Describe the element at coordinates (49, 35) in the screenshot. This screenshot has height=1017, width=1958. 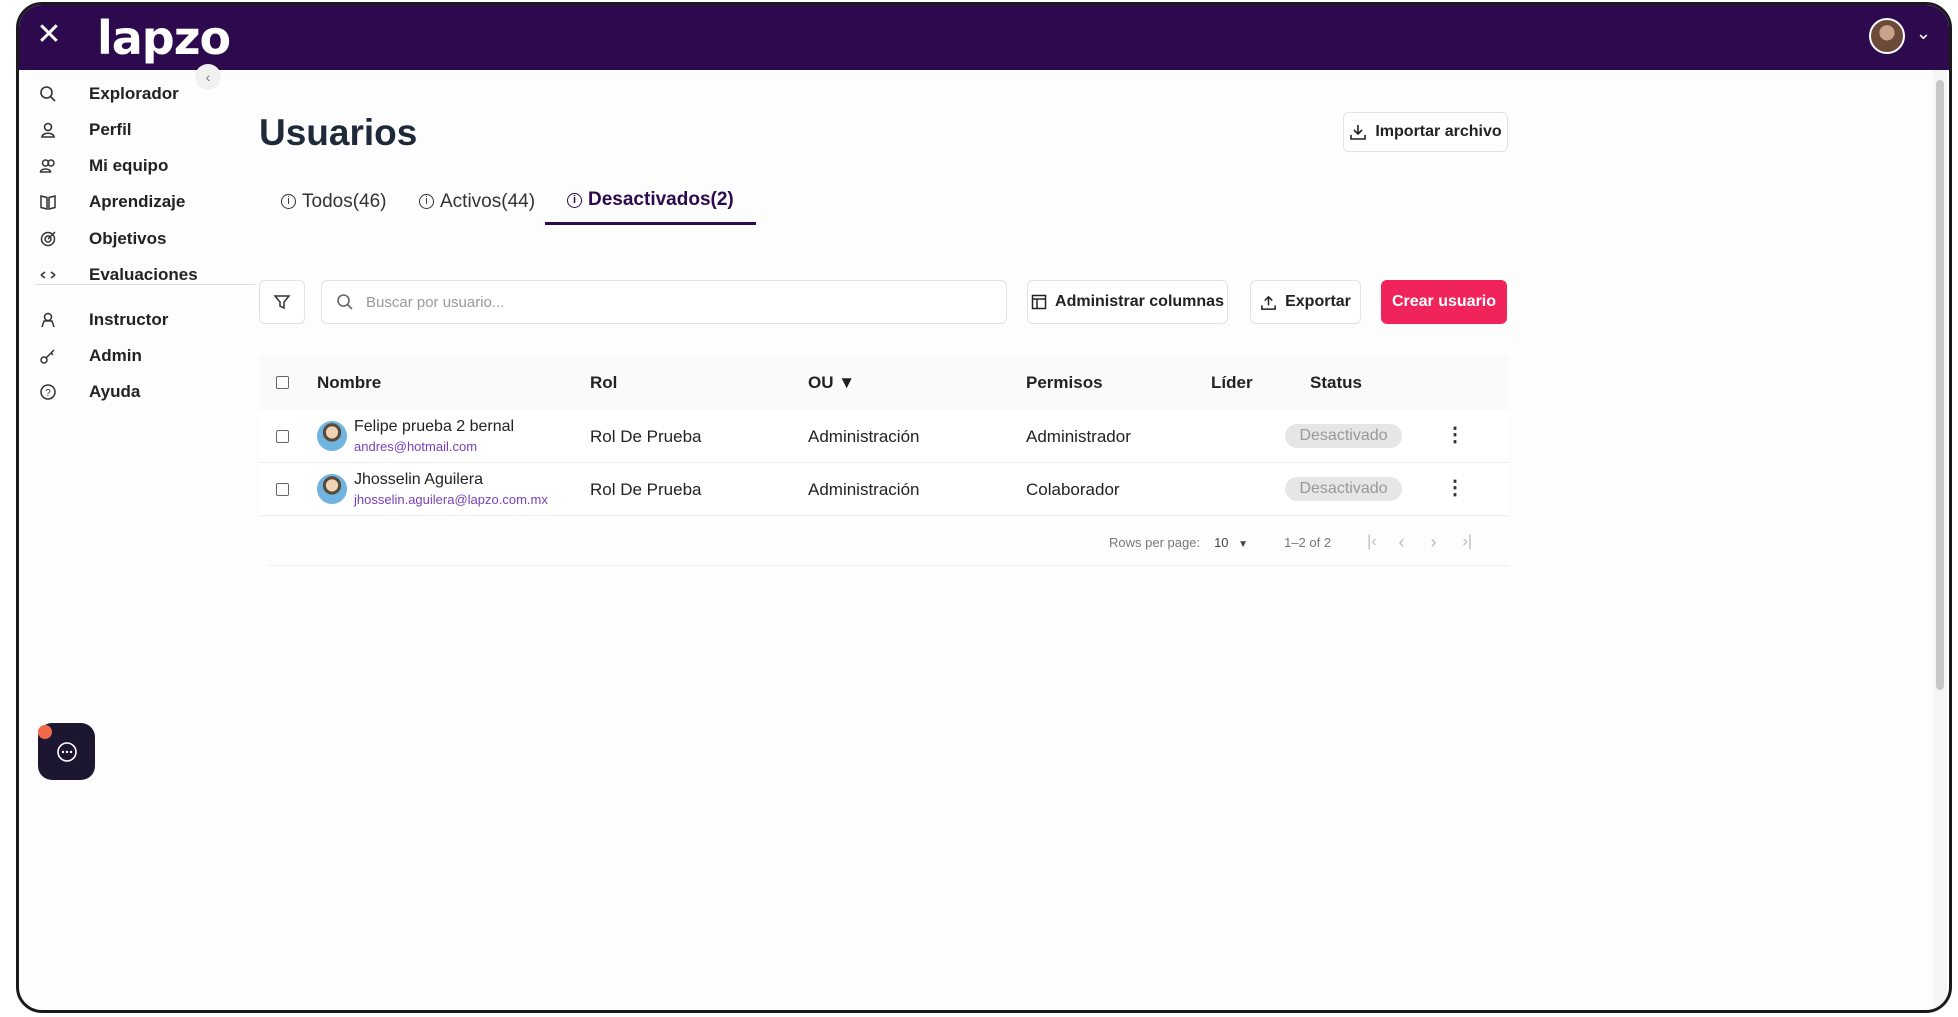
I see `close-icon: ✕` at that location.